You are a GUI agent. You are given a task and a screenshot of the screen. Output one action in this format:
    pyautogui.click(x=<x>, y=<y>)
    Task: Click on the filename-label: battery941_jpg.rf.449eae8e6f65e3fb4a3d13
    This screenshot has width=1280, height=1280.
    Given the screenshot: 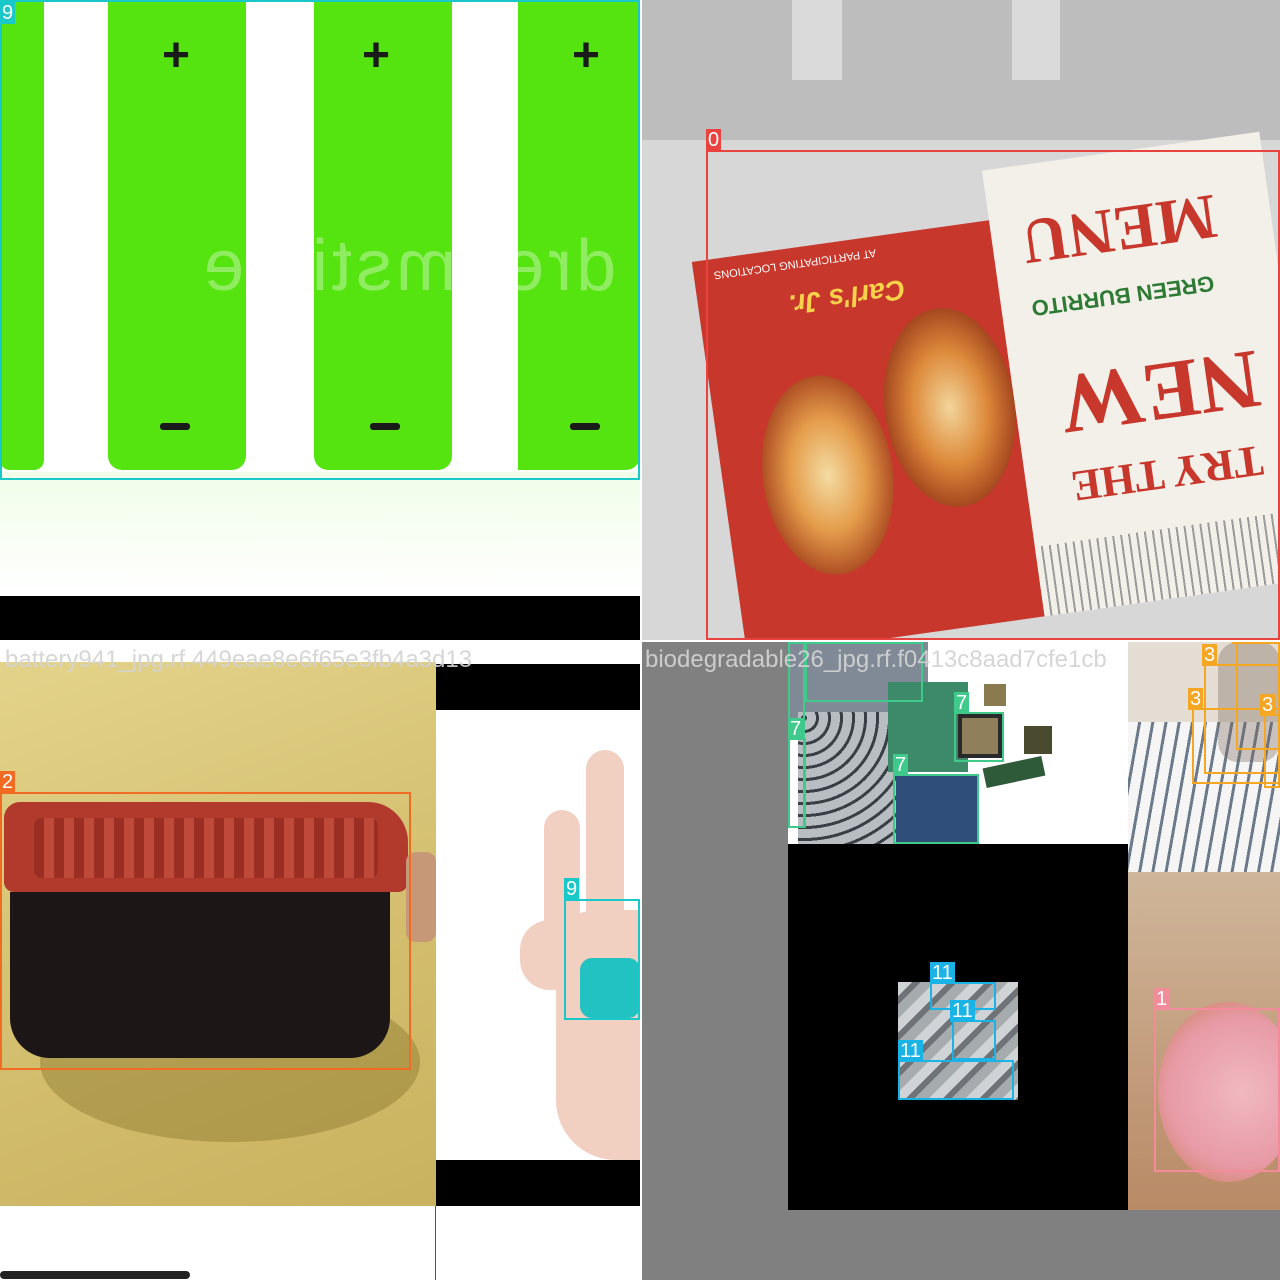 What is the action you would take?
    pyautogui.click(x=239, y=659)
    